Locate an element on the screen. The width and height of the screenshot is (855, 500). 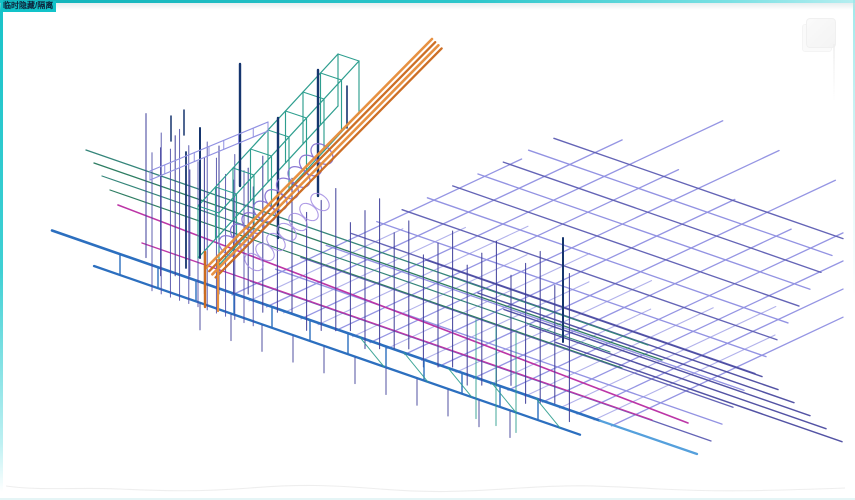
isolate-frame-left is located at coordinates (1, 246).